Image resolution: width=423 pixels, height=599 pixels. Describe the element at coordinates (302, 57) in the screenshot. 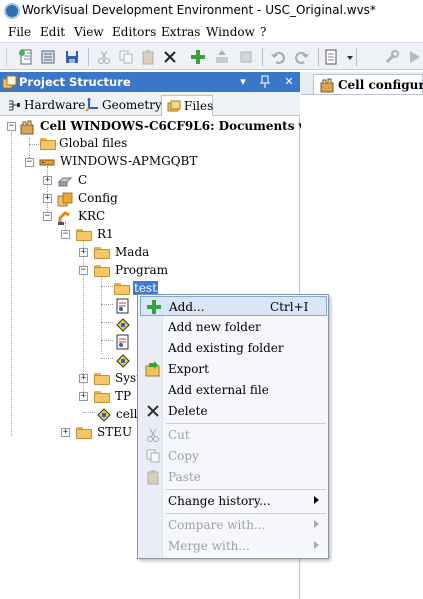

I see `redo-icon` at that location.